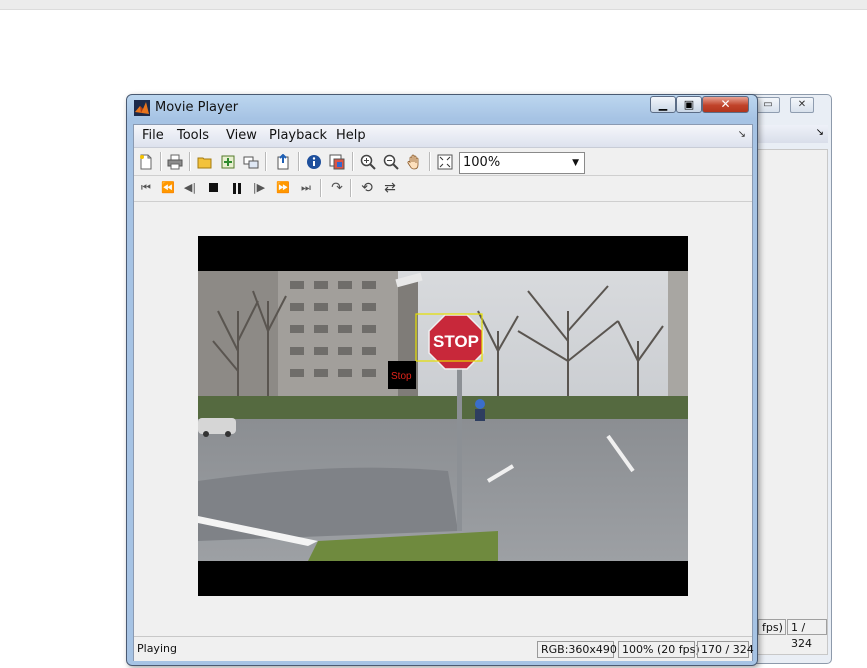 This screenshot has width=867, height=668. Describe the element at coordinates (819, 132) in the screenshot. I see `bg-menu-arrow-icon: ↘` at that location.